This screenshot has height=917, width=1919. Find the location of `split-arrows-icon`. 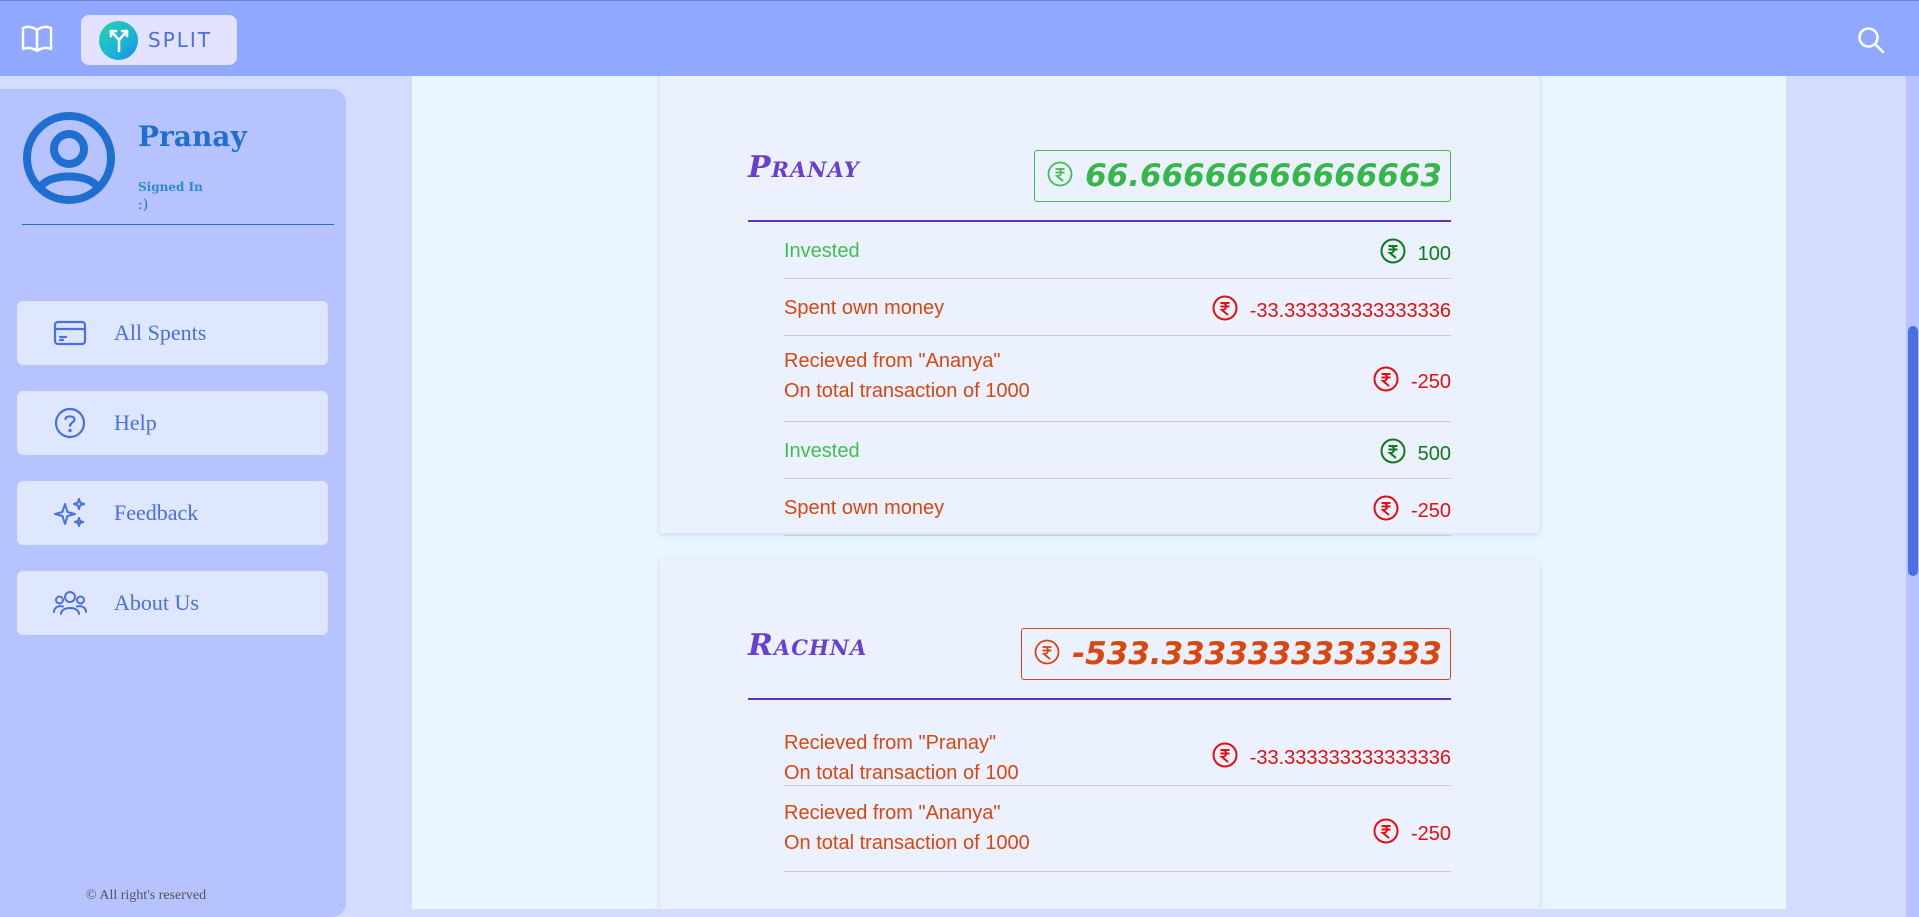

split-arrows-icon is located at coordinates (118, 40).